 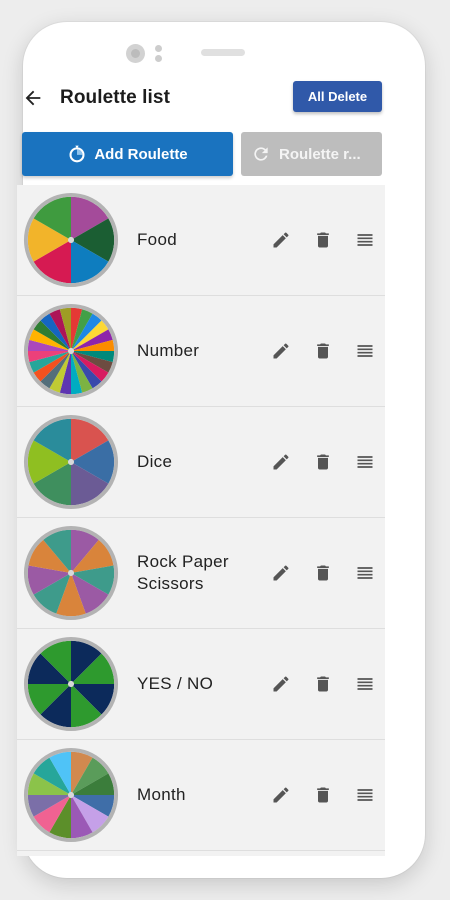 What do you see at coordinates (161, 794) in the screenshot?
I see `roulette-name: Month` at bounding box center [161, 794].